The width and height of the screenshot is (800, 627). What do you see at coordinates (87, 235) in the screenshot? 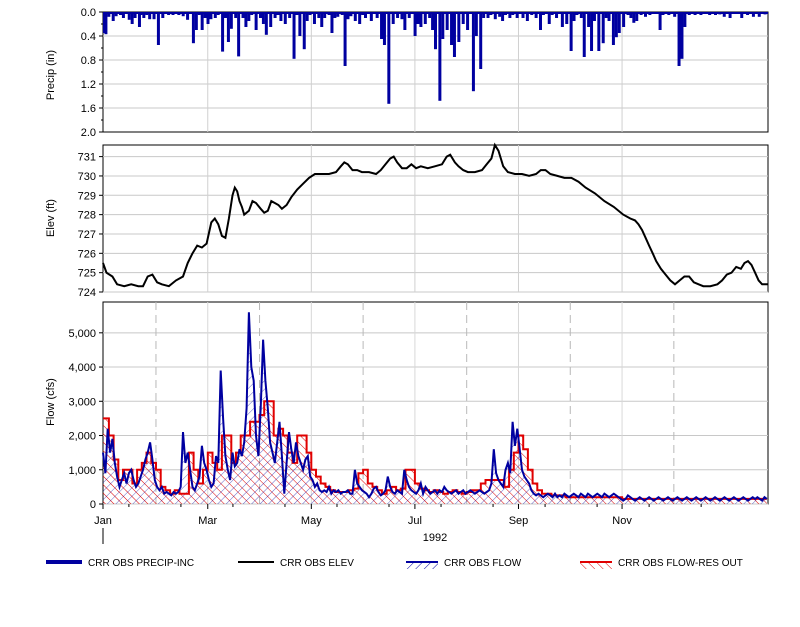
I see `elev-tick-label: 727` at bounding box center [87, 235].